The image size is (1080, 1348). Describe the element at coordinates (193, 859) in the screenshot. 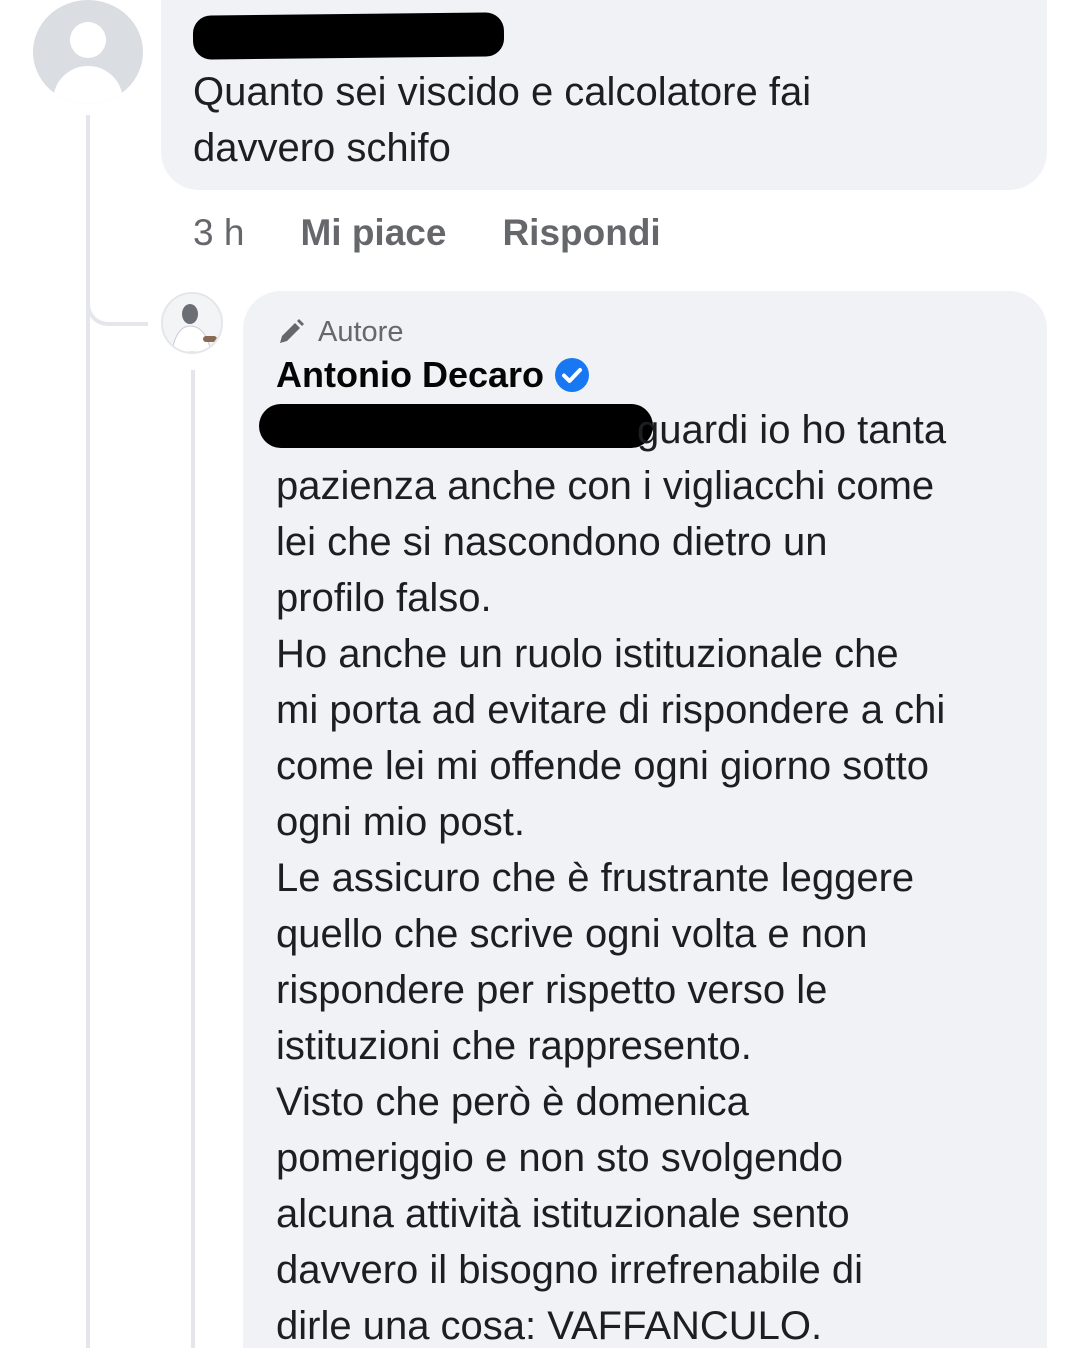

I see `reply-thread-line` at that location.